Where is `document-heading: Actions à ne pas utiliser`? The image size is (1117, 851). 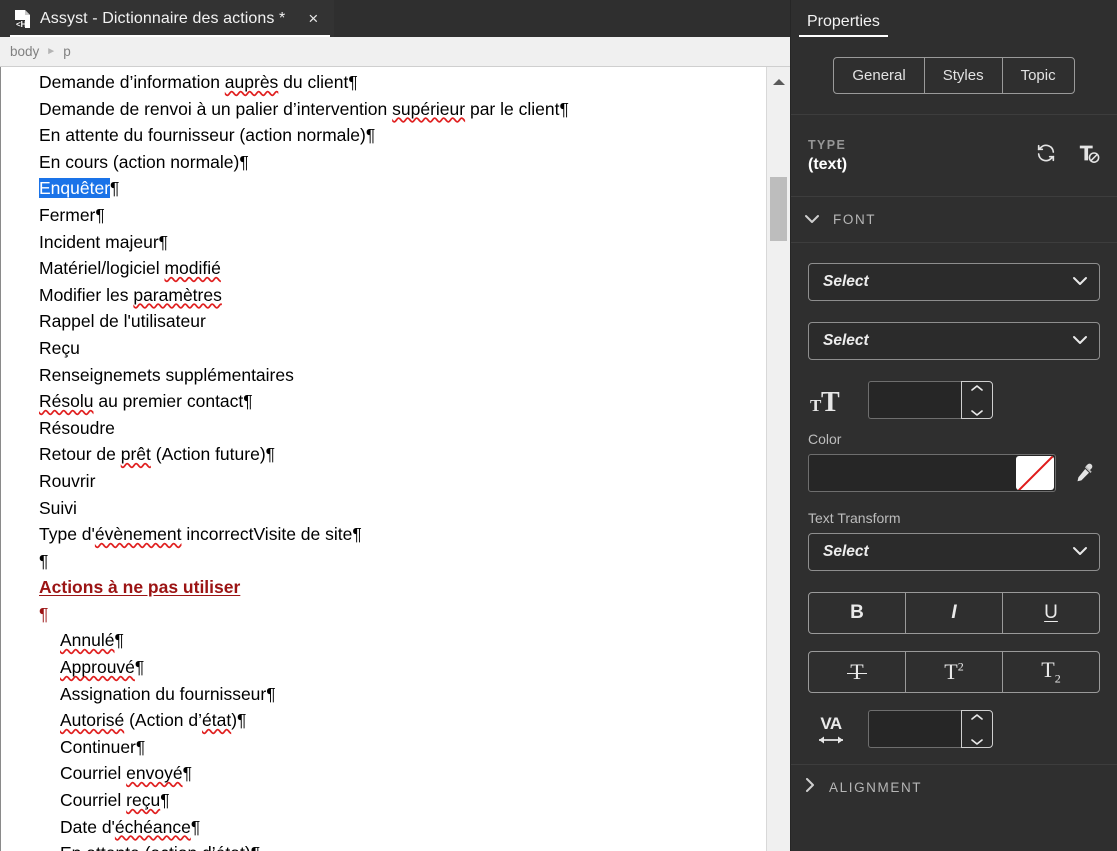 document-heading: Actions à ne pas utiliser is located at coordinates (383, 587).